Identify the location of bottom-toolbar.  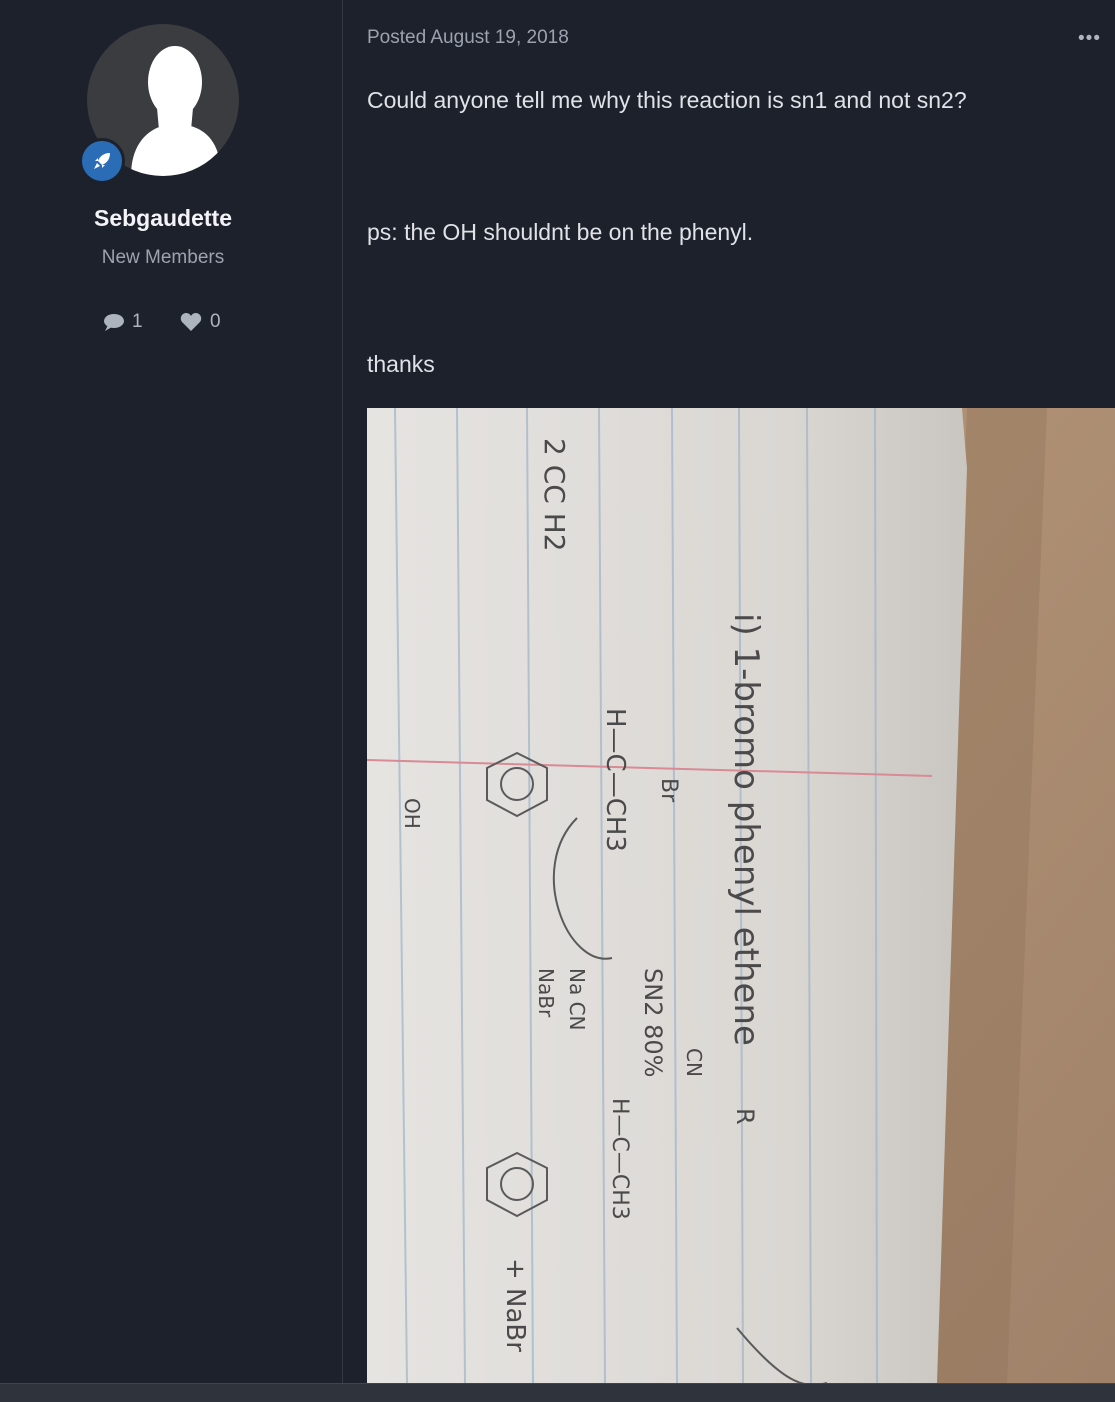
(557, 1392).